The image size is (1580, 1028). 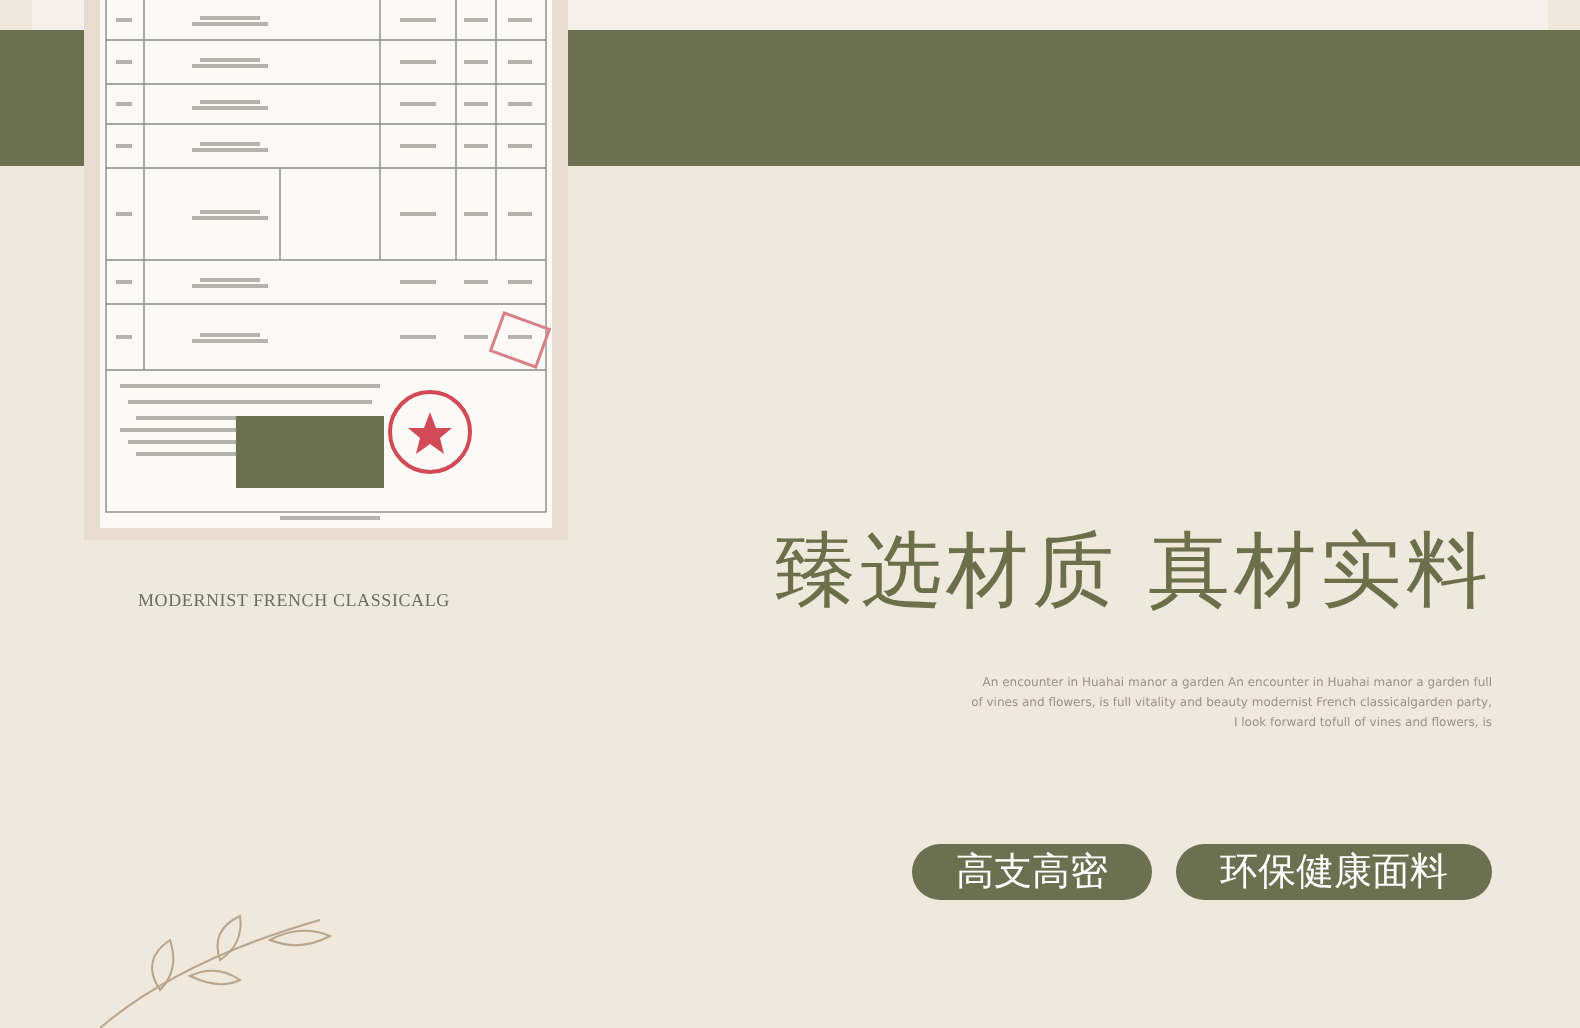 I want to click on feature-tag: 环保健康面料, so click(x=1334, y=872).